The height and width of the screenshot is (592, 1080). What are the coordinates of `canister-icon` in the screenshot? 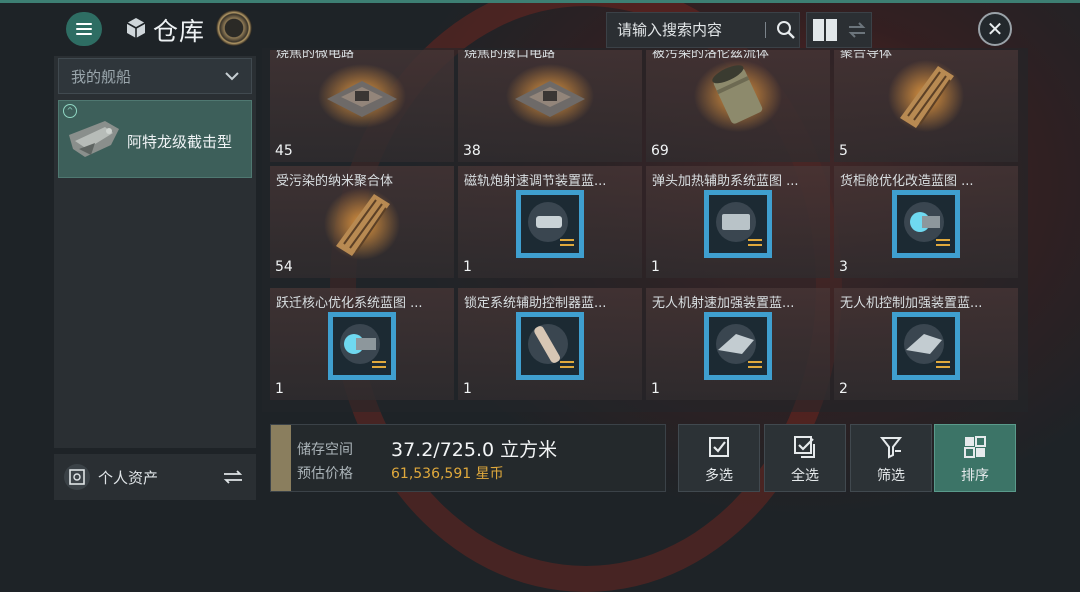 It's located at (738, 96).